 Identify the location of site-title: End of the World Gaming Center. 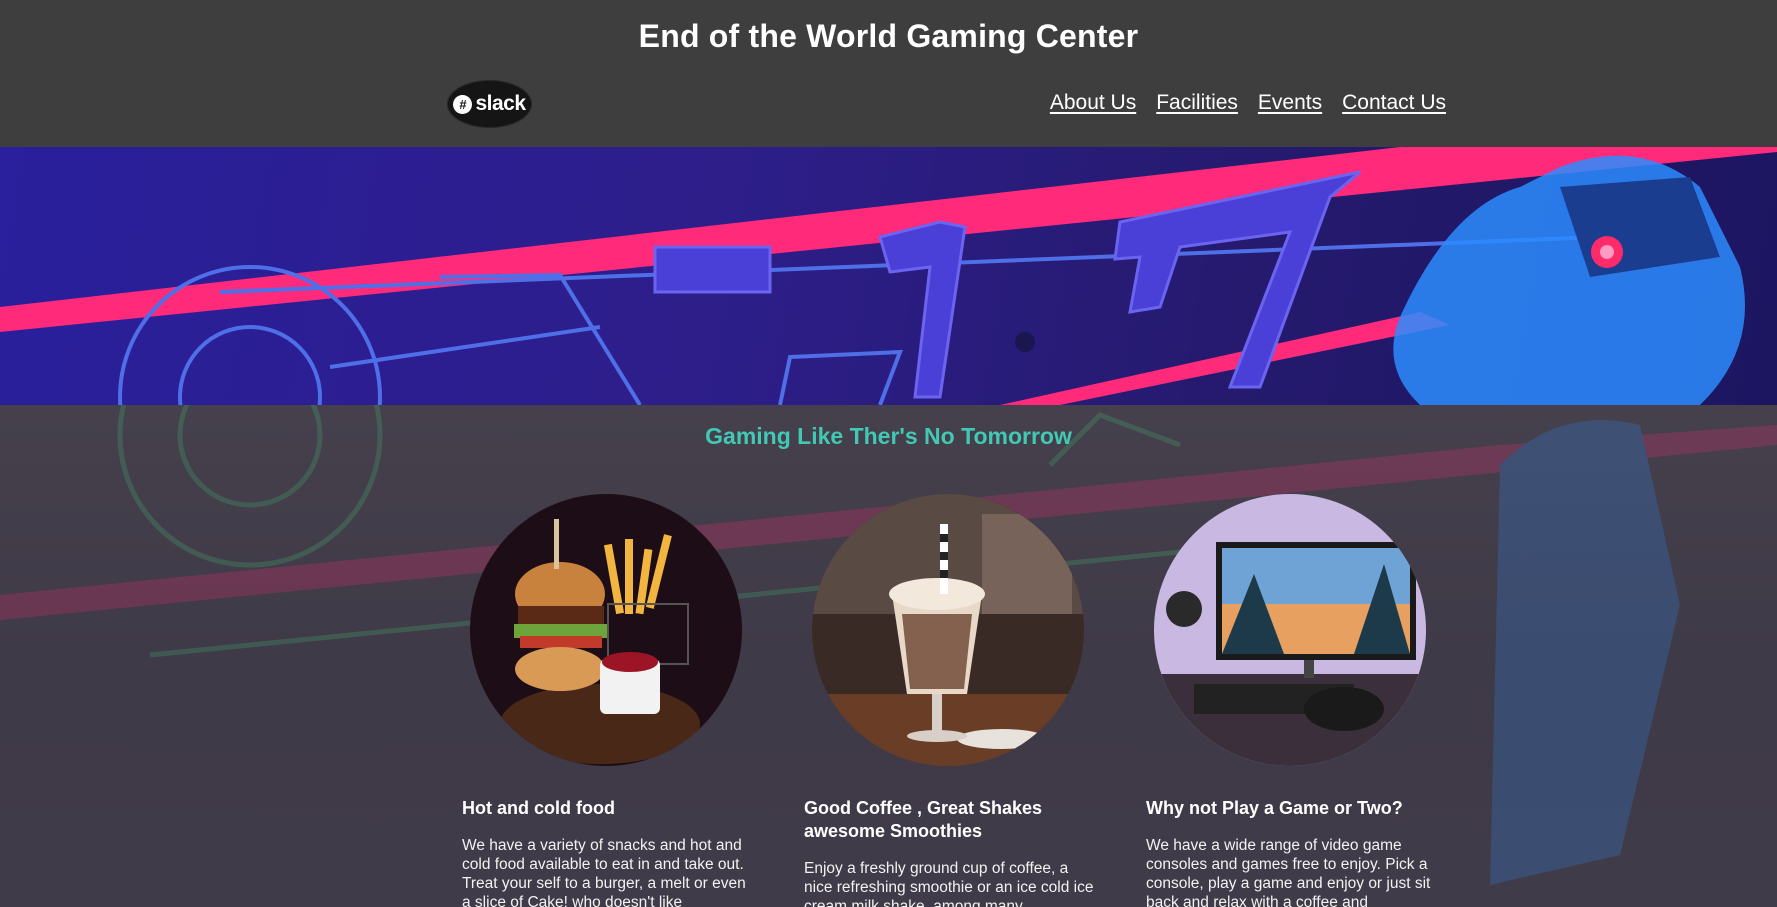
(888, 36).